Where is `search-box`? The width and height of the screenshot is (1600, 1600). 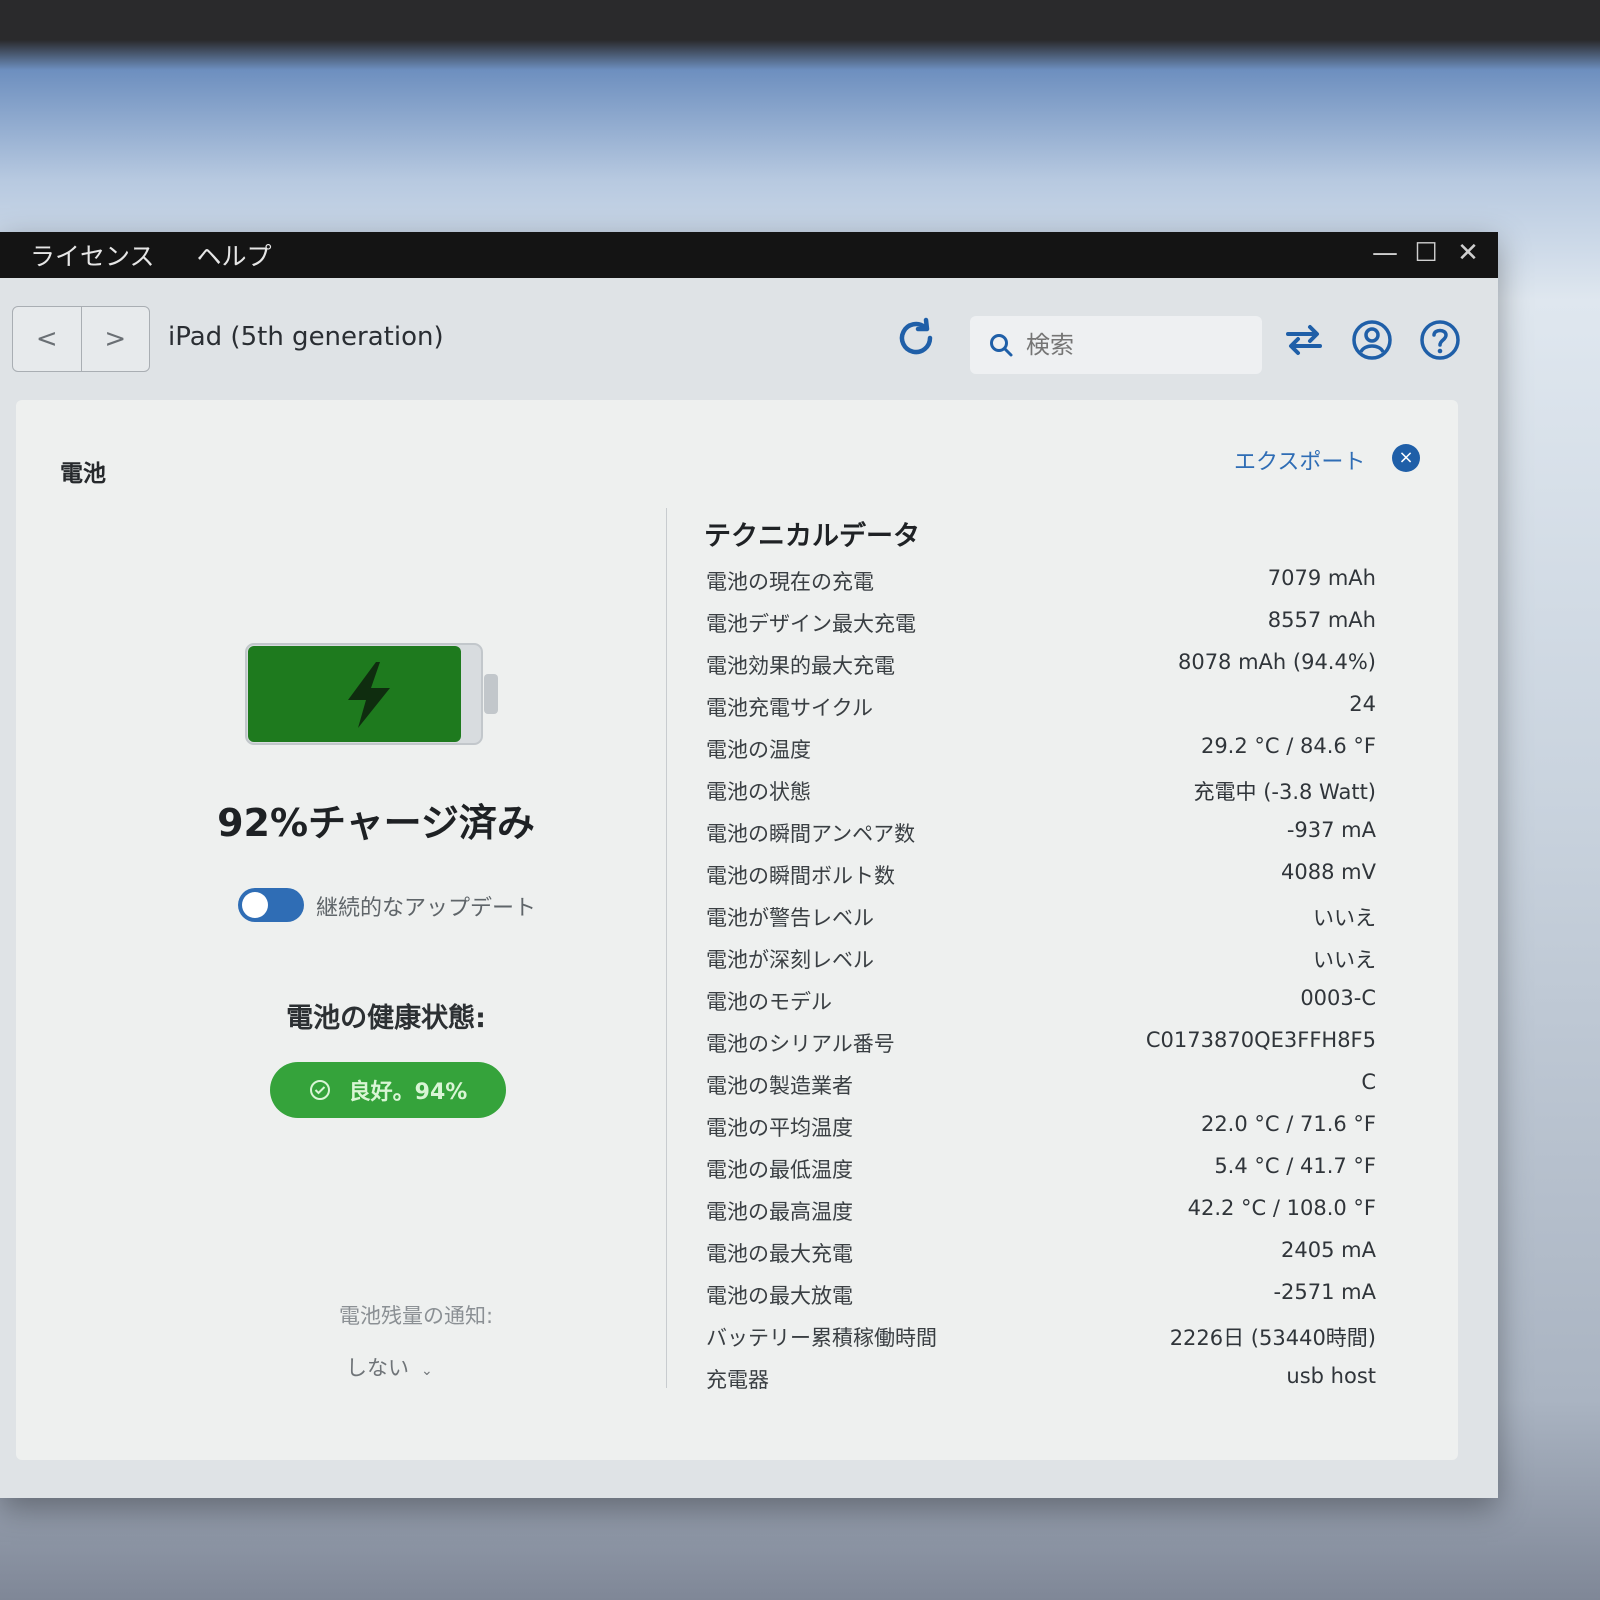
search-box is located at coordinates (1116, 345).